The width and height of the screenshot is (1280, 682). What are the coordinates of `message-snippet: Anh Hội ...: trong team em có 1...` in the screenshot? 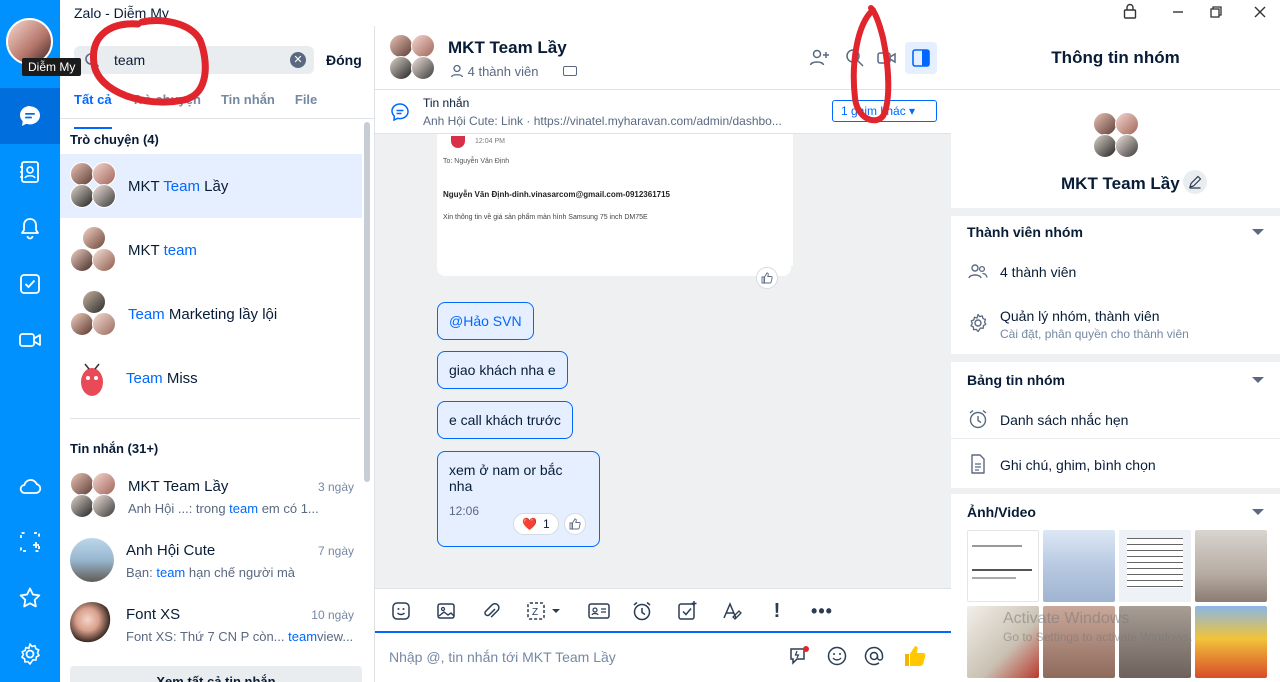 It's located at (223, 508).